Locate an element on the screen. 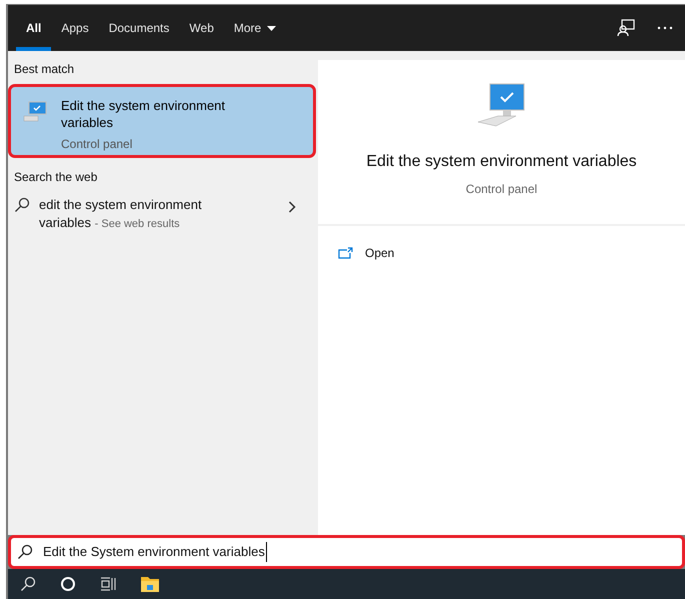  open-window-icon is located at coordinates (345, 253).